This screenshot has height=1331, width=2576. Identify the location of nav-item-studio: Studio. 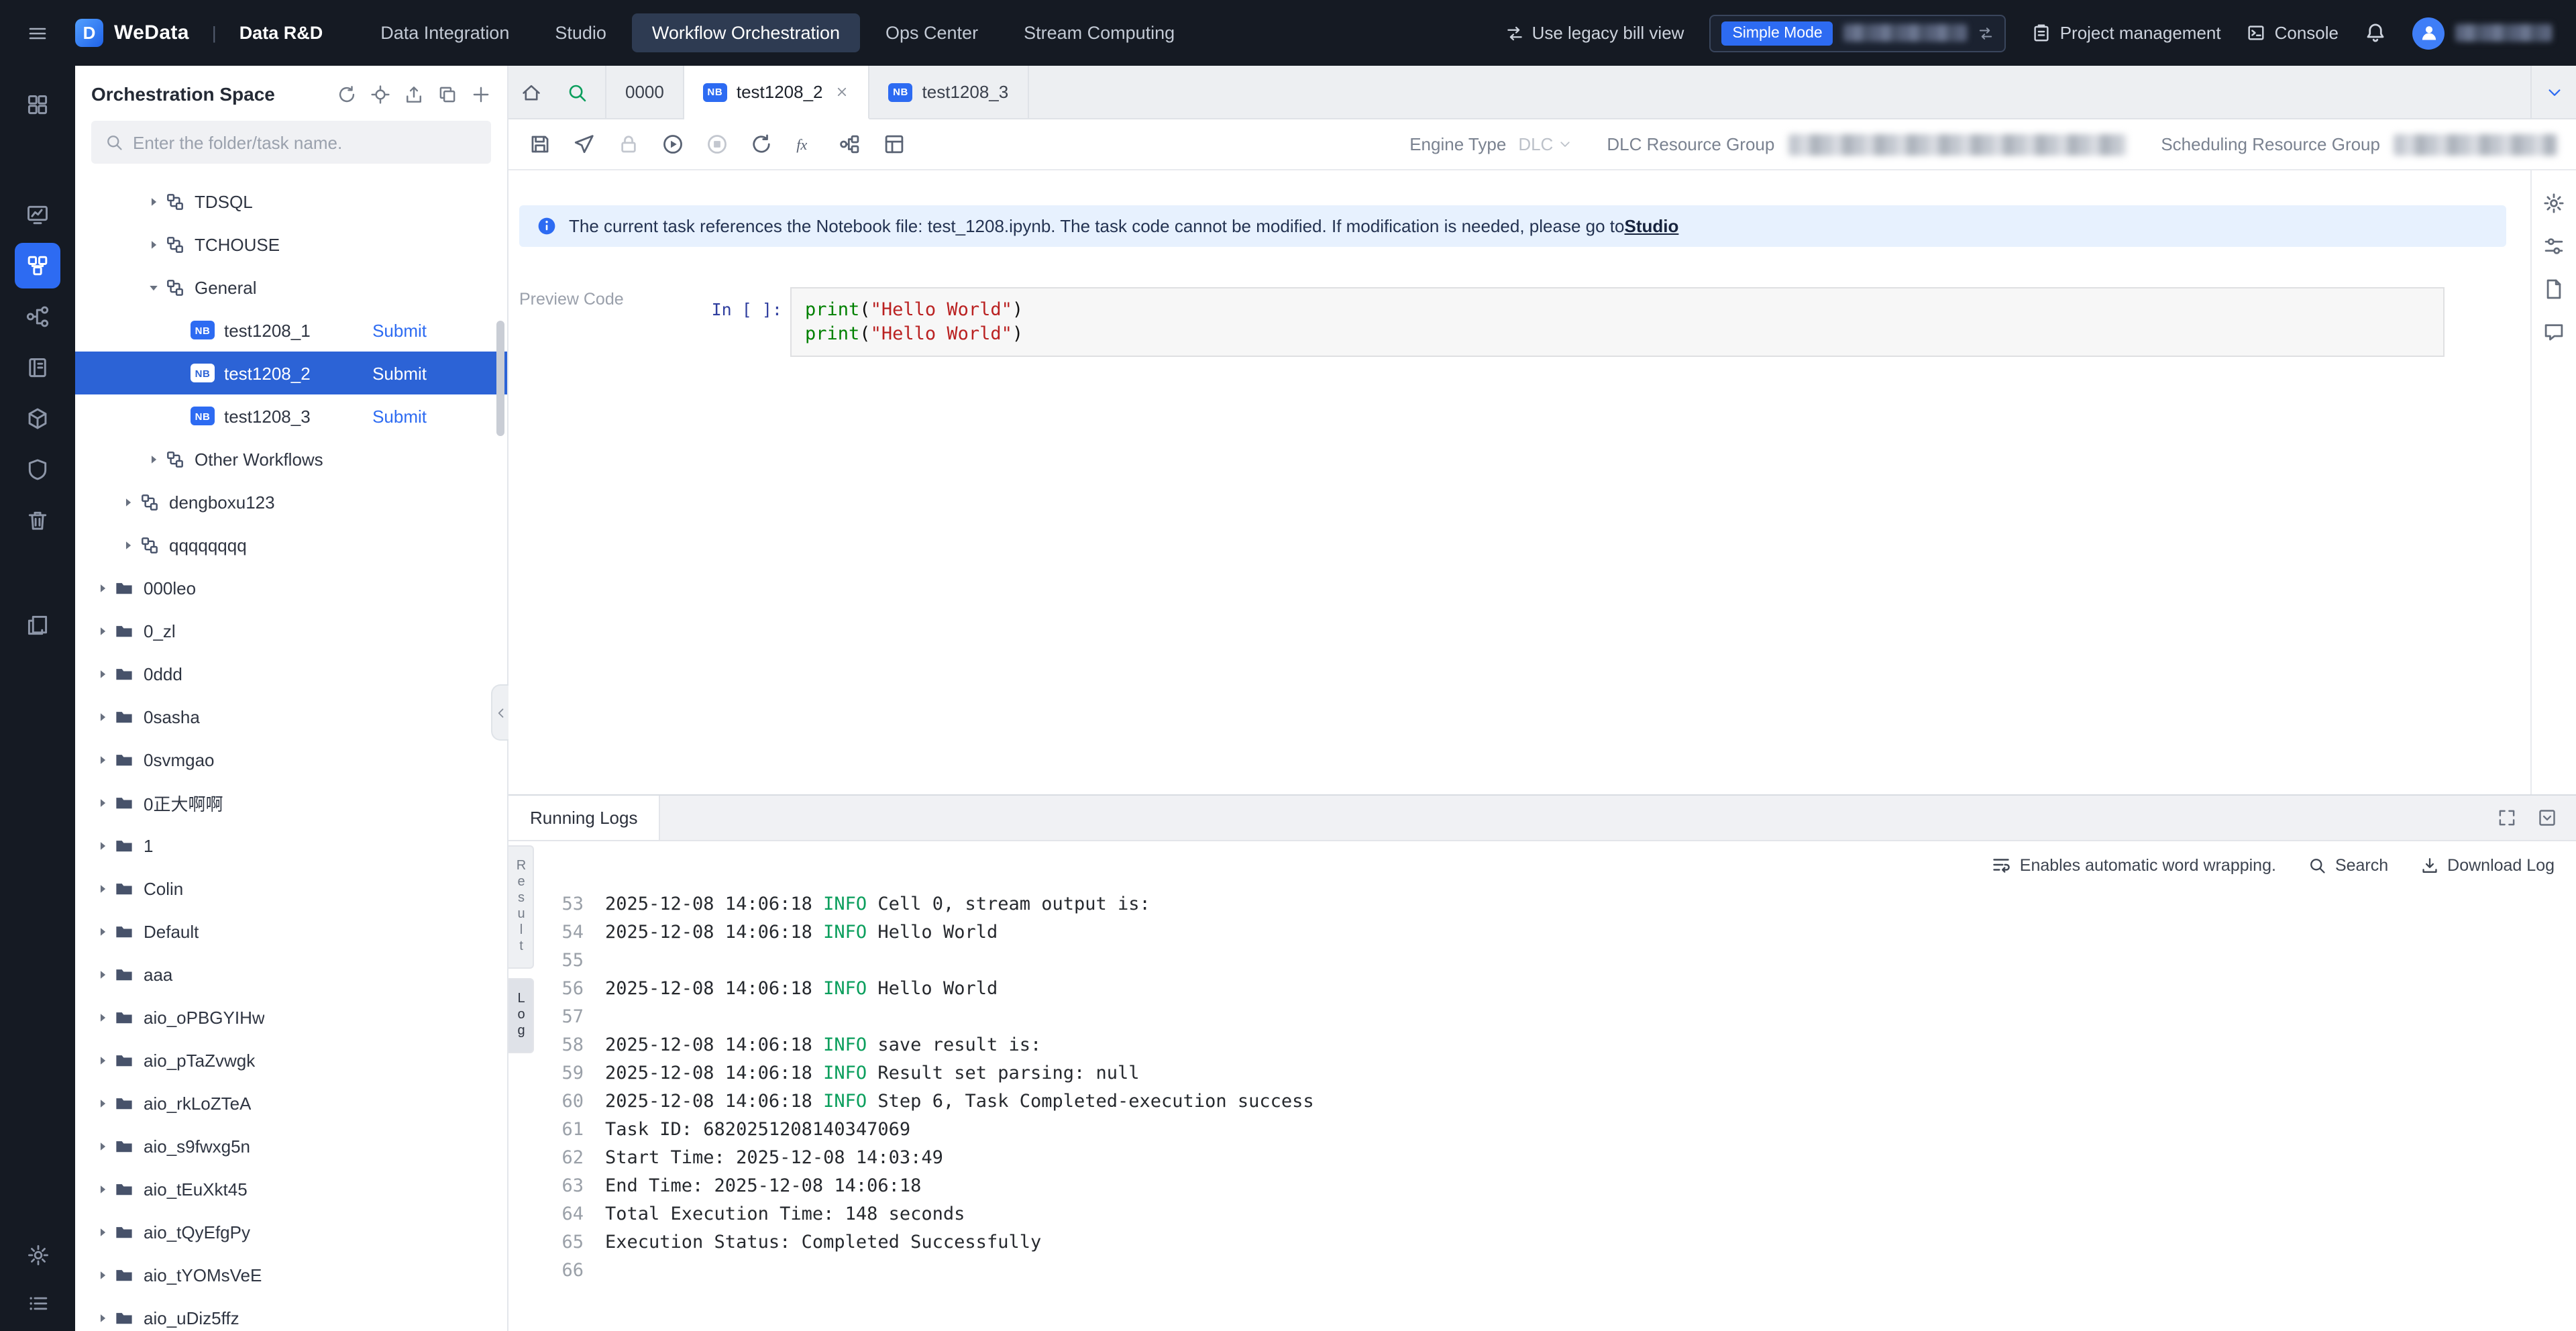
(581, 32).